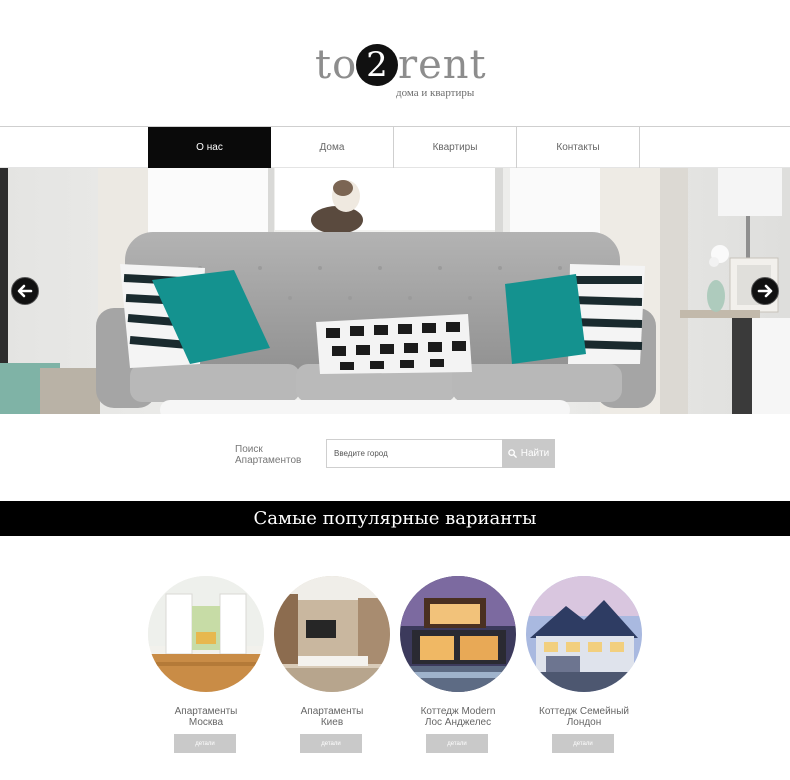 This screenshot has height=780, width=790. I want to click on site-logo: to 2 rent дома и квартиры, so click(395, 75).